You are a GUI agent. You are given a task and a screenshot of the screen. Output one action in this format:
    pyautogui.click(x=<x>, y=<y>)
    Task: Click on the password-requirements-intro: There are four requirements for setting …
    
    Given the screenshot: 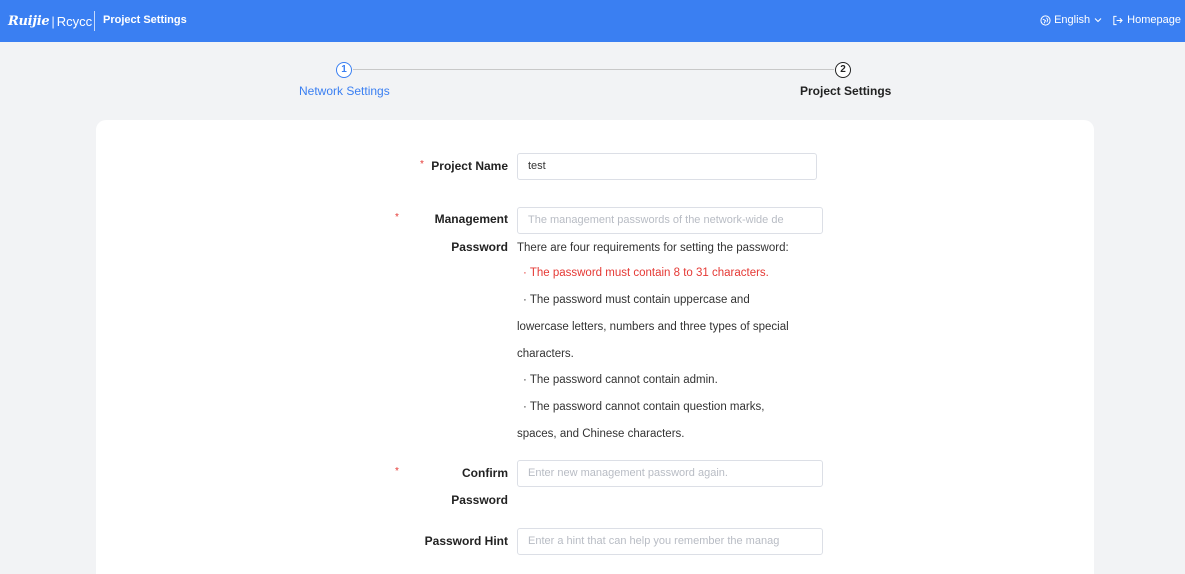 What is the action you would take?
    pyautogui.click(x=653, y=248)
    